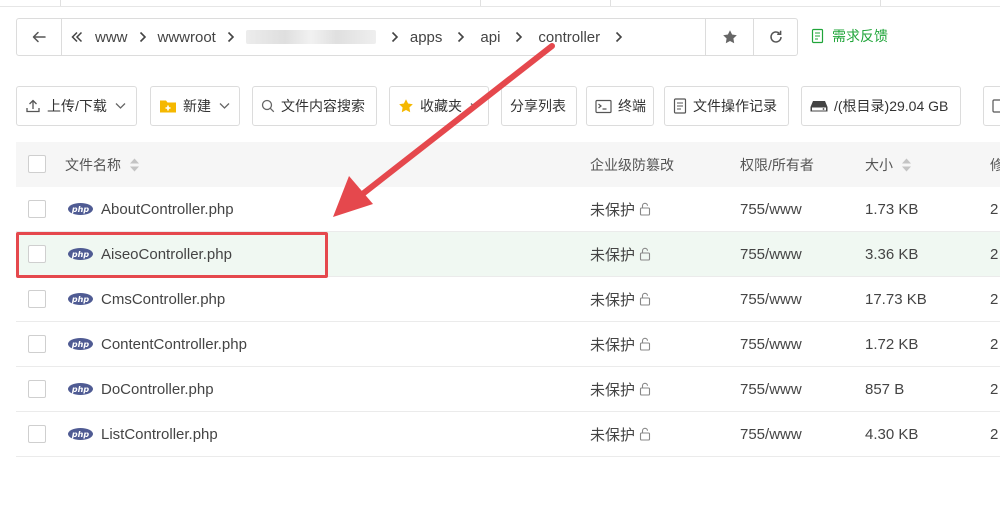 The image size is (1000, 510). I want to click on file-name: DoController.php, so click(157, 389).